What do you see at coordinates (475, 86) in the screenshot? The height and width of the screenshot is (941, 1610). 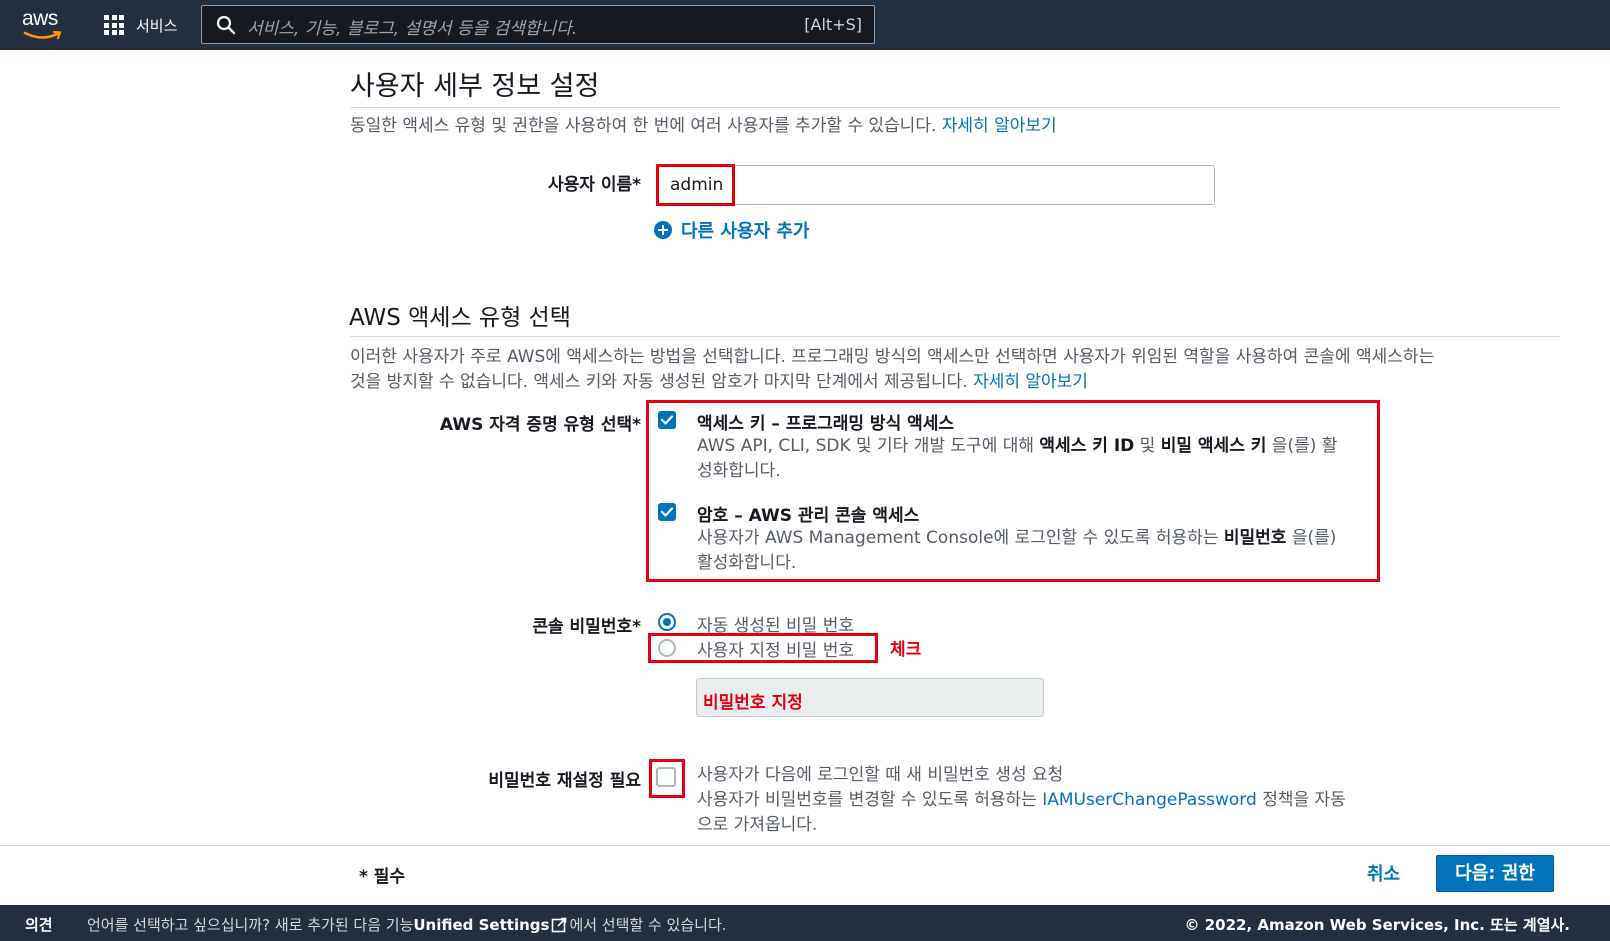 I see `page-title: 사용자 세부 정보 설정` at bounding box center [475, 86].